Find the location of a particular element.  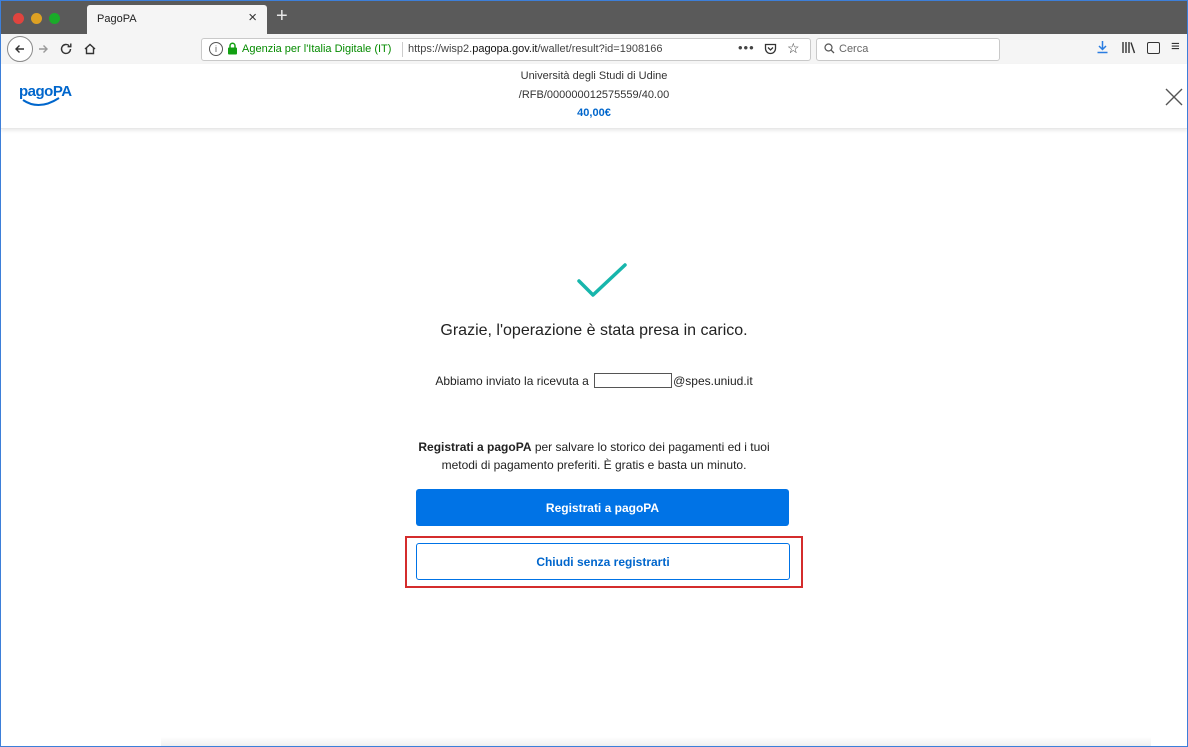

url-domain: pagopa.gov.it is located at coordinates (505, 49).